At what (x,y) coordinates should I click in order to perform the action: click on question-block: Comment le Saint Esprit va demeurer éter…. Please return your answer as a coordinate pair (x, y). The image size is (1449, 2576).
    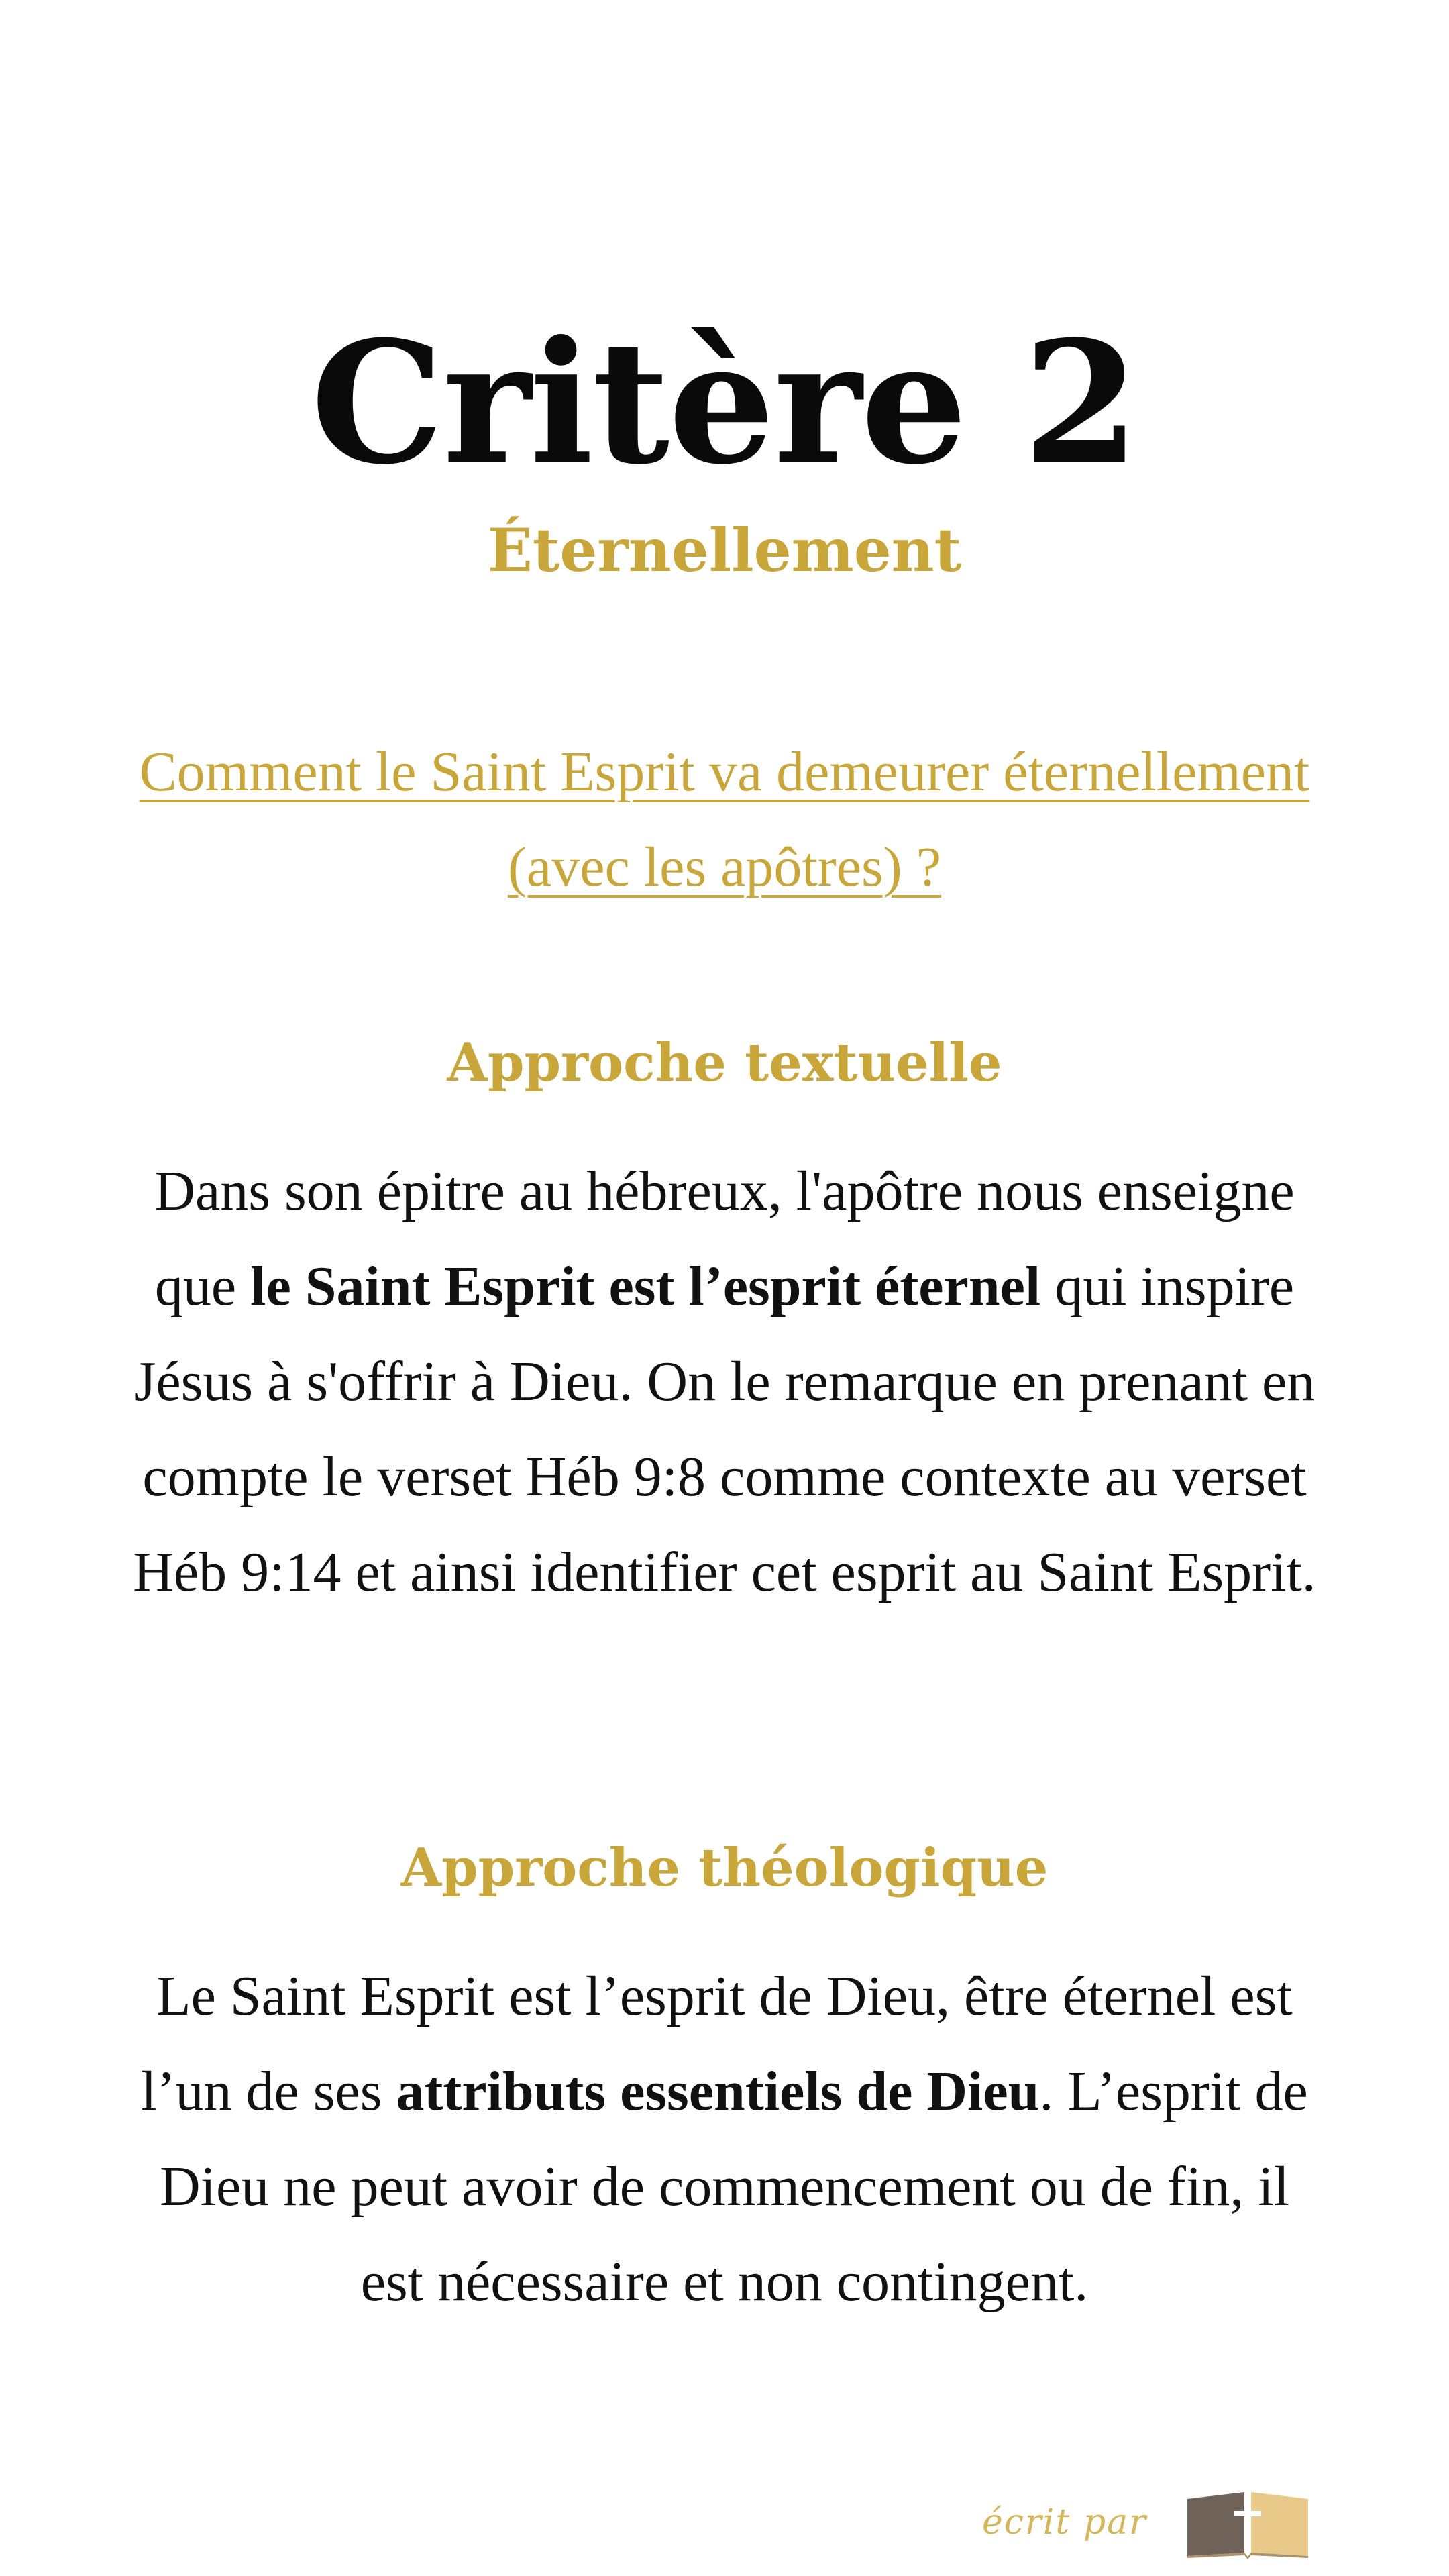
    Looking at the image, I should click on (724, 819).